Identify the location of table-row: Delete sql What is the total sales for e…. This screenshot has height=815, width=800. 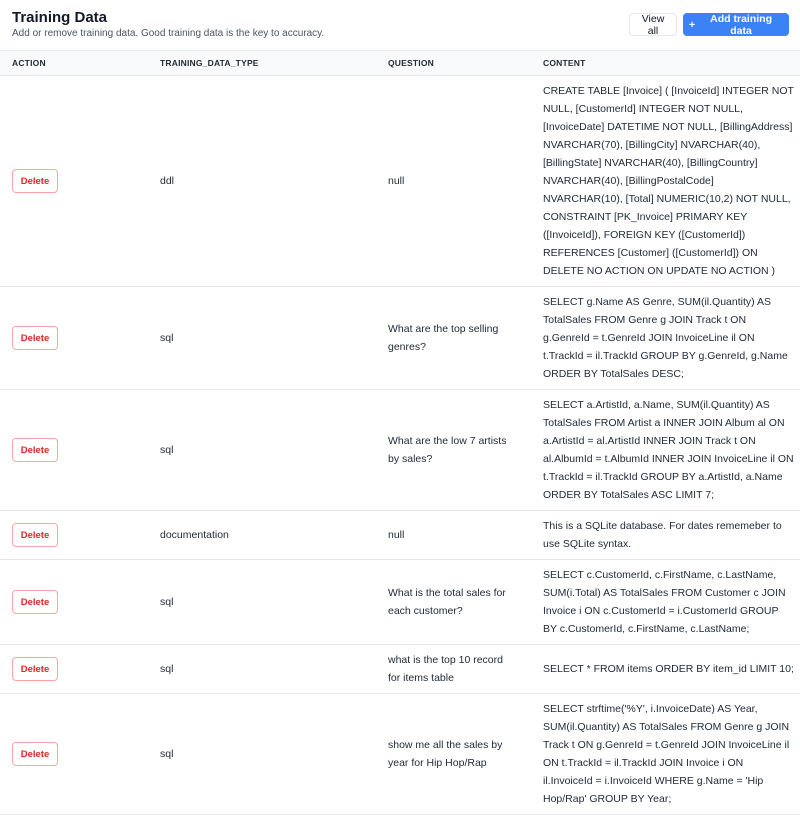
(400, 602).